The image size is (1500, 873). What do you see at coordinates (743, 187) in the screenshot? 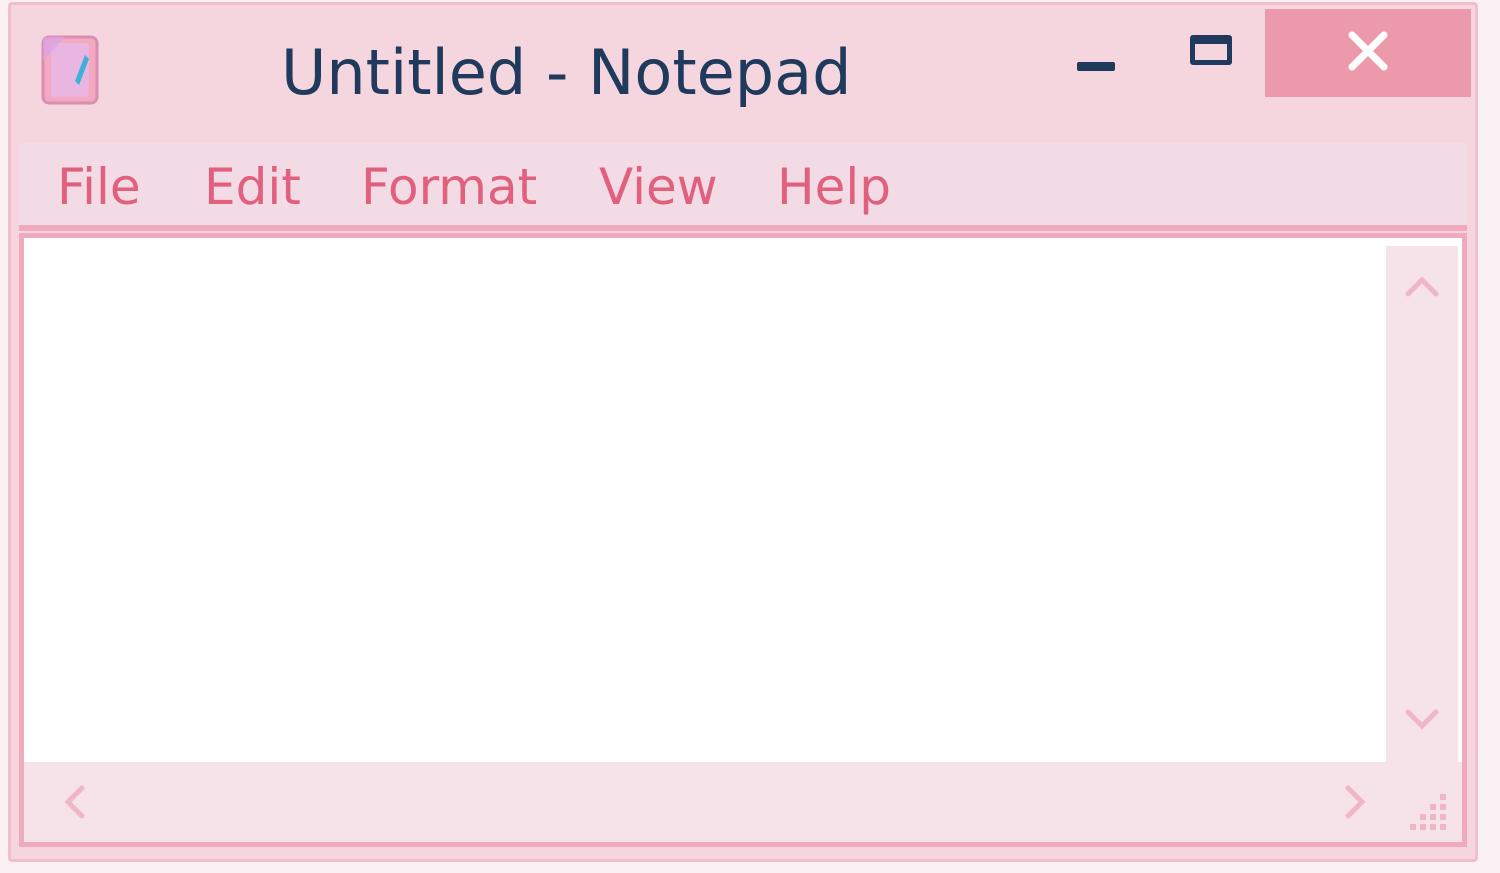
I see `menu-bar: File Edit Format View Help` at bounding box center [743, 187].